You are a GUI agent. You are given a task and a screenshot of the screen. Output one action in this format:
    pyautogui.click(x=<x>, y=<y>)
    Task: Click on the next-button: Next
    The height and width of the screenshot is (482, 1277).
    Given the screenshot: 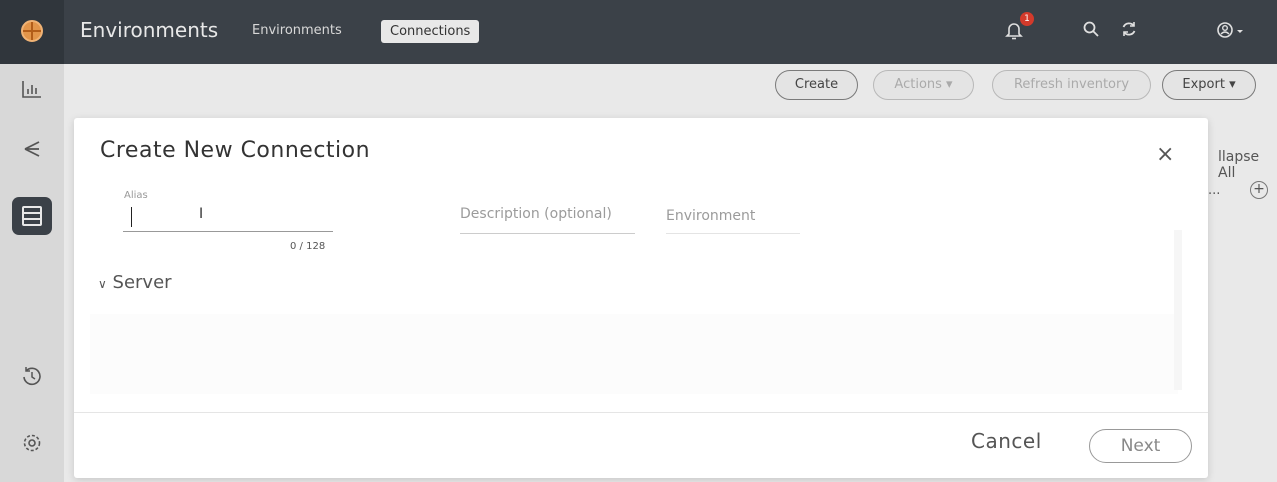 What is the action you would take?
    pyautogui.click(x=1140, y=446)
    